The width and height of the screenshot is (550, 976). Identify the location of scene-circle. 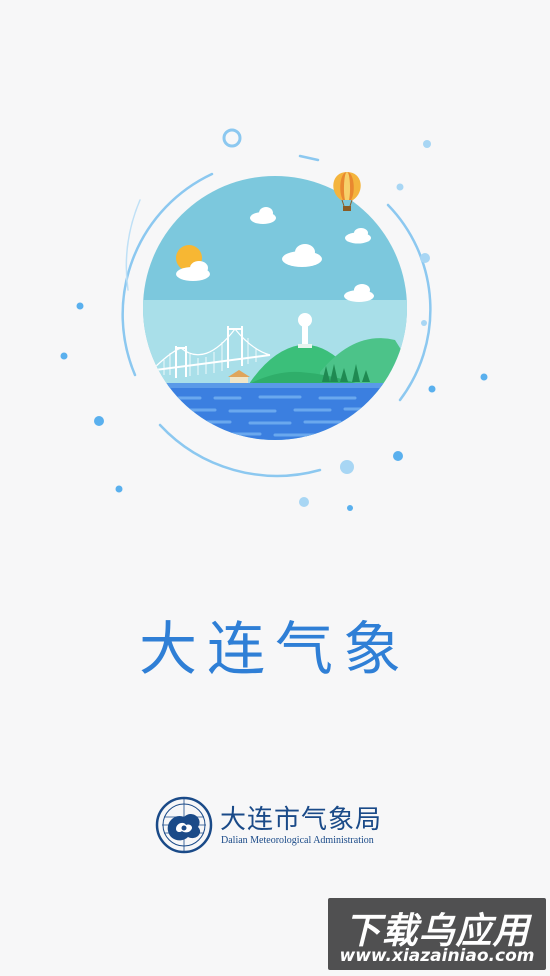
(275, 308).